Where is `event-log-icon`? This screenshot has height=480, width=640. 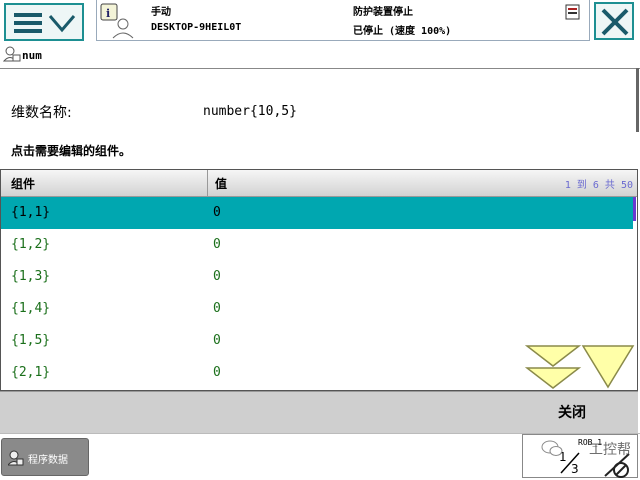
event-log-icon is located at coordinates (572, 12).